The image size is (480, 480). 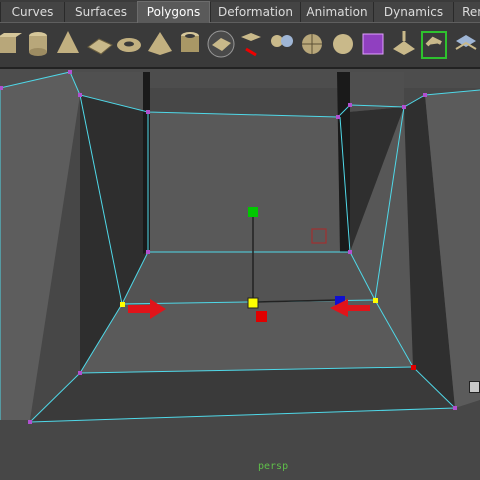 What do you see at coordinates (160, 44) in the screenshot?
I see `poly-pyramid-icon` at bounding box center [160, 44].